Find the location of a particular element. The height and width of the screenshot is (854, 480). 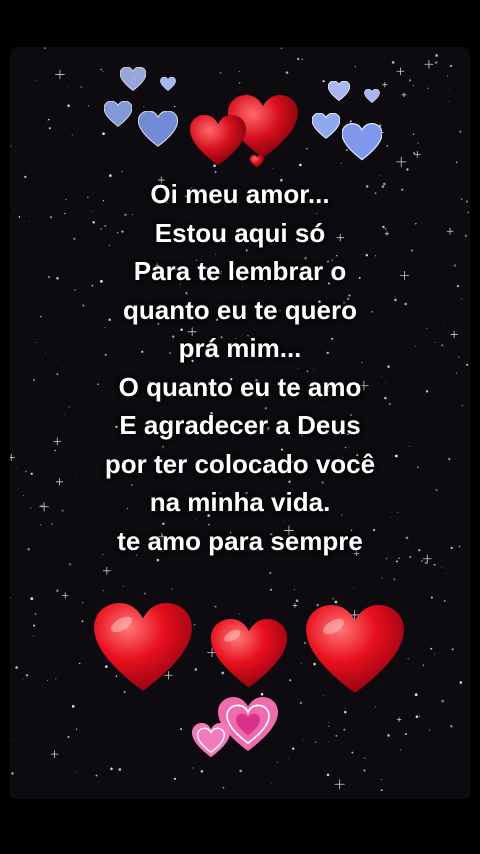

message-line: te amo para sempre is located at coordinates (240, 540).